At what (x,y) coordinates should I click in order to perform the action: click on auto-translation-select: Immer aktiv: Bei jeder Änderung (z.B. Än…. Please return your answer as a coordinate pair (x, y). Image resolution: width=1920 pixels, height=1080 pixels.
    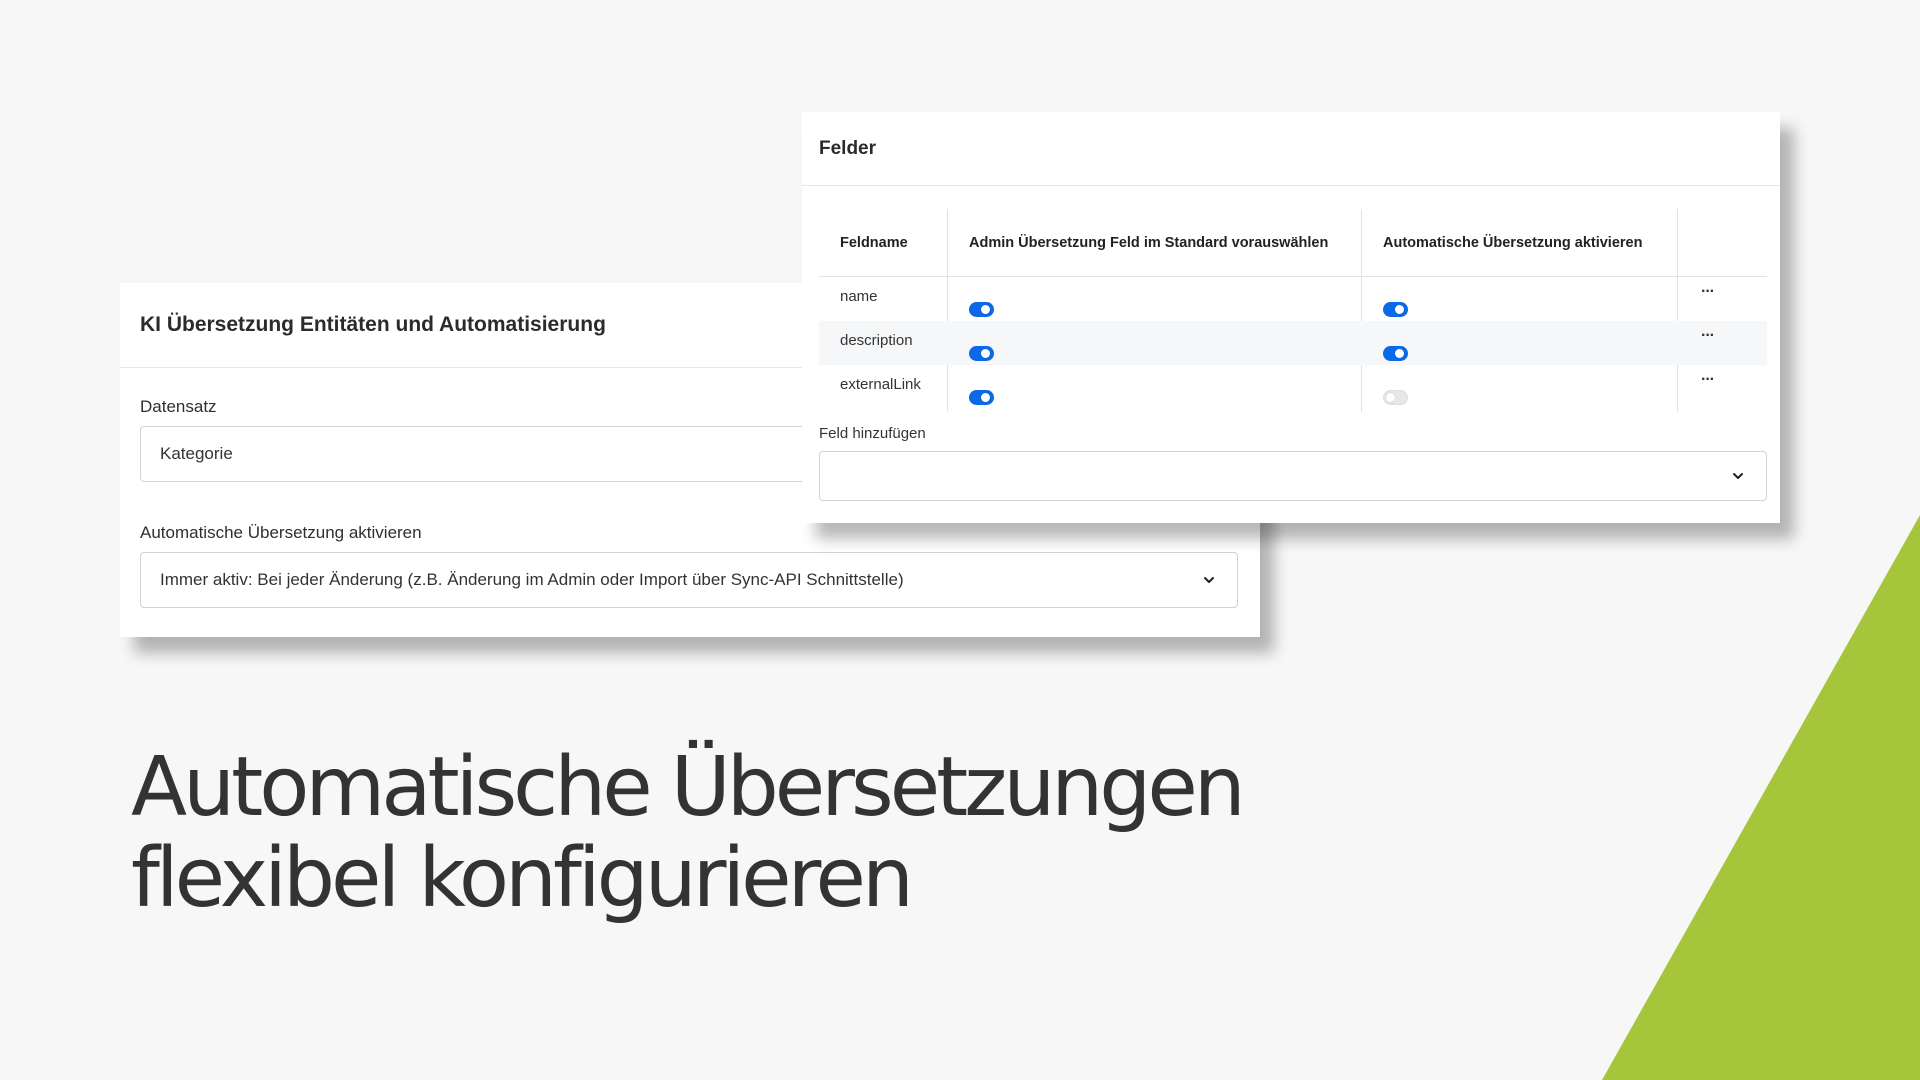
    Looking at the image, I should click on (689, 580).